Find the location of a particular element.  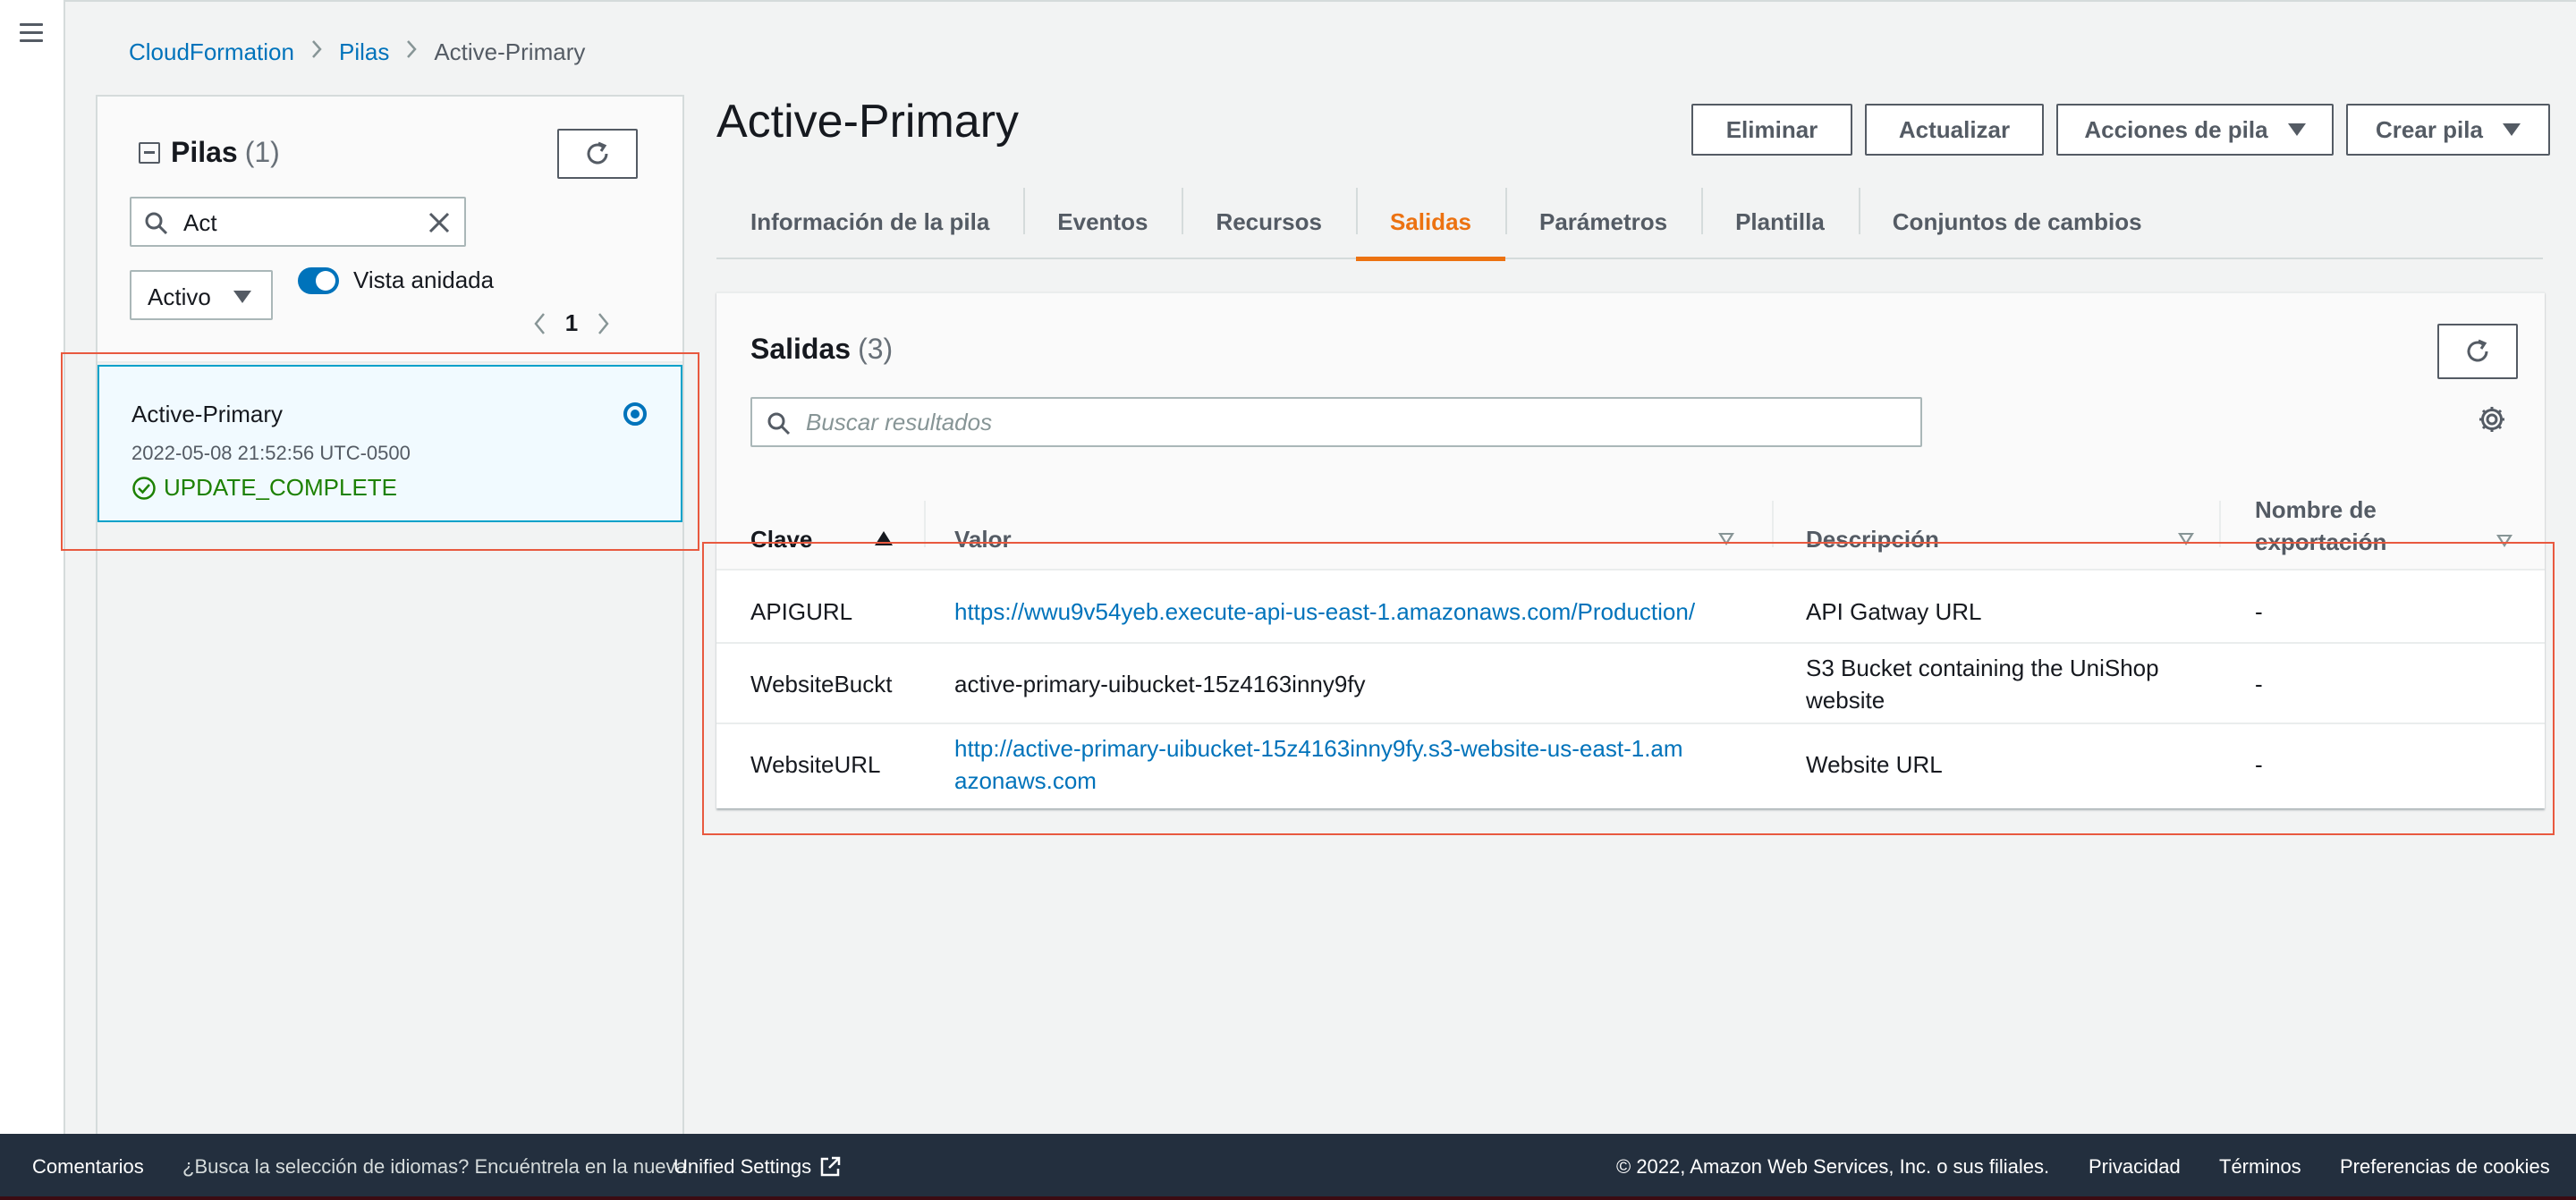

outputs-refresh-button is located at coordinates (2477, 352).